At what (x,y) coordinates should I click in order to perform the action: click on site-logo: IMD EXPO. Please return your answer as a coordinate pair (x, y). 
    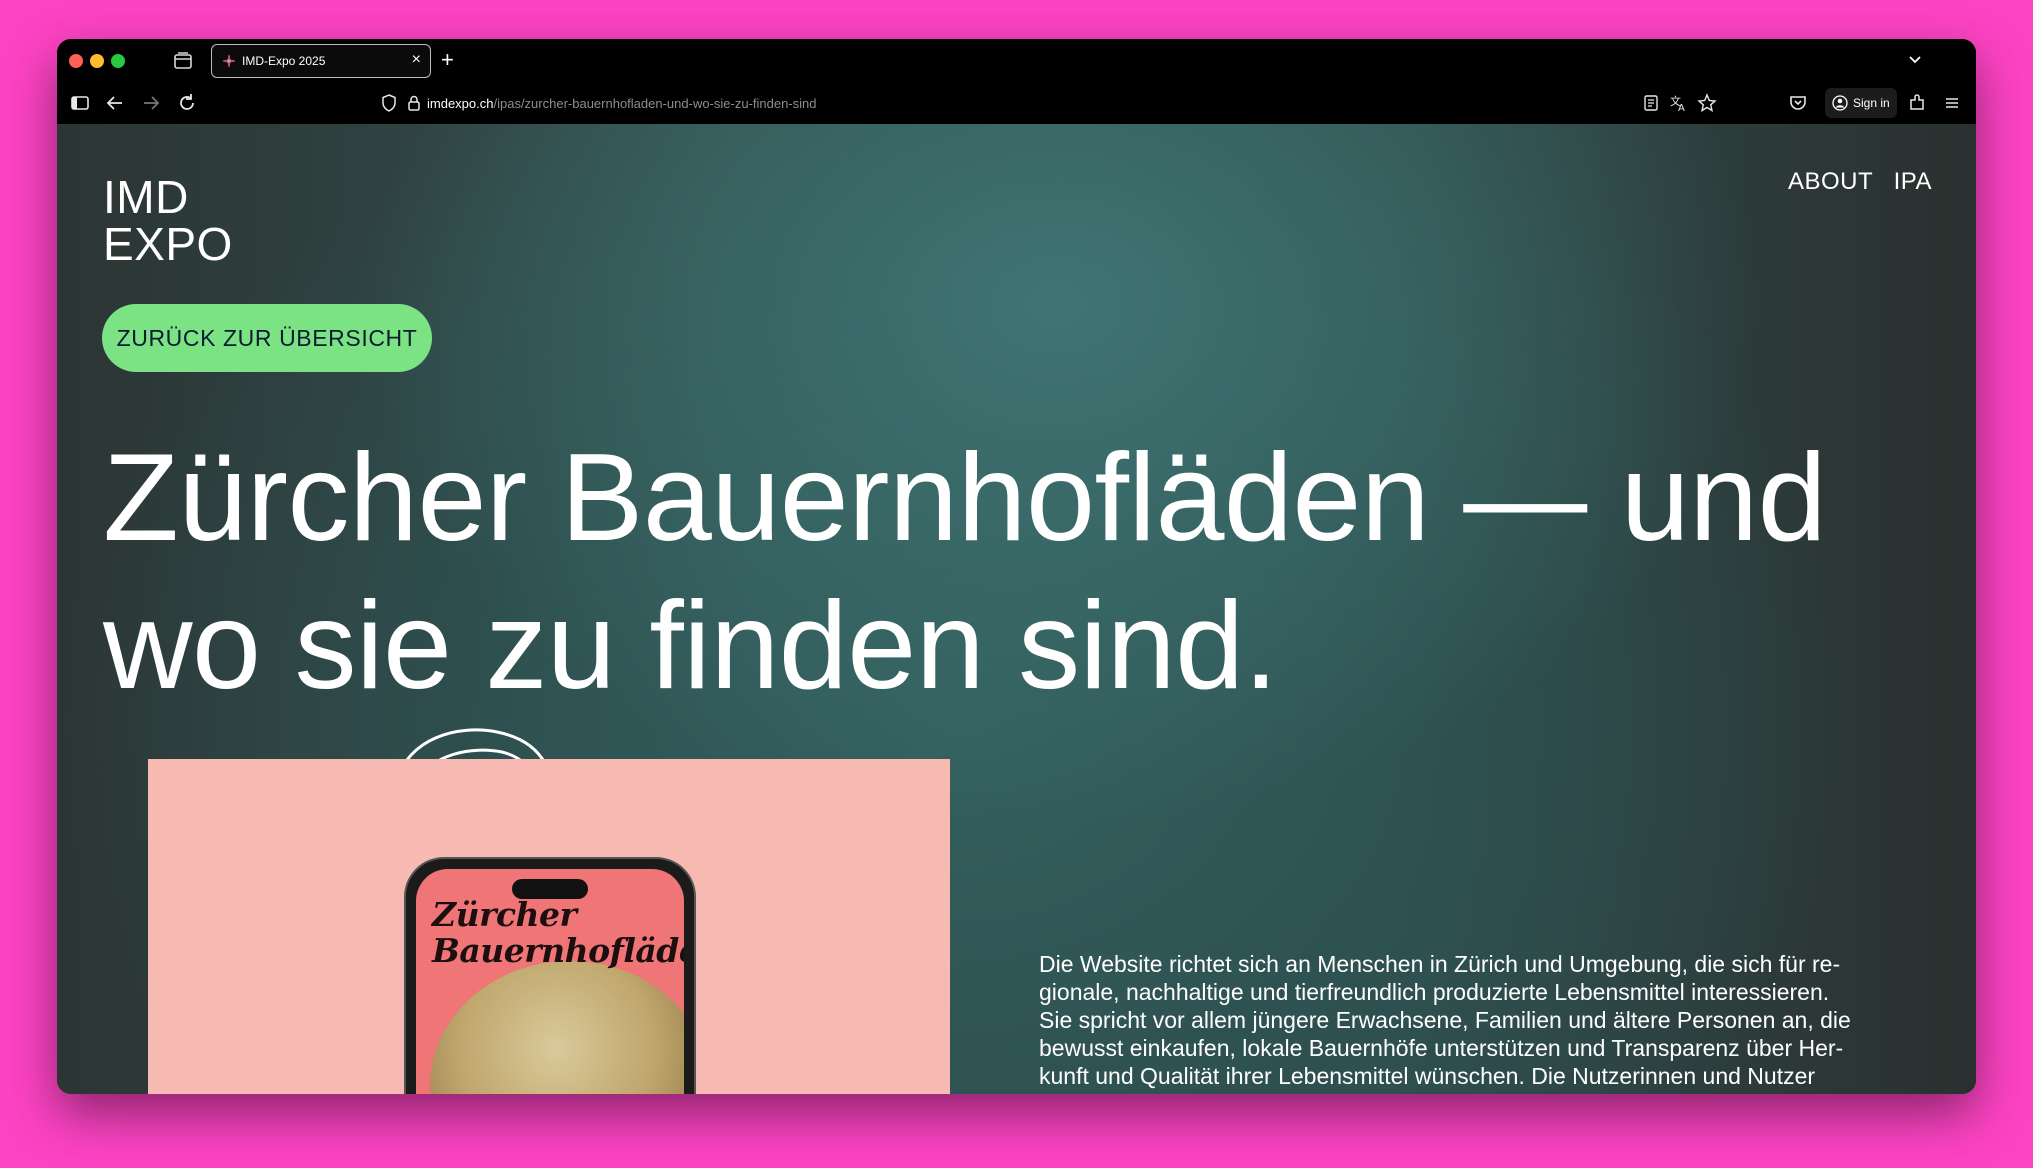
    Looking at the image, I should click on (168, 221).